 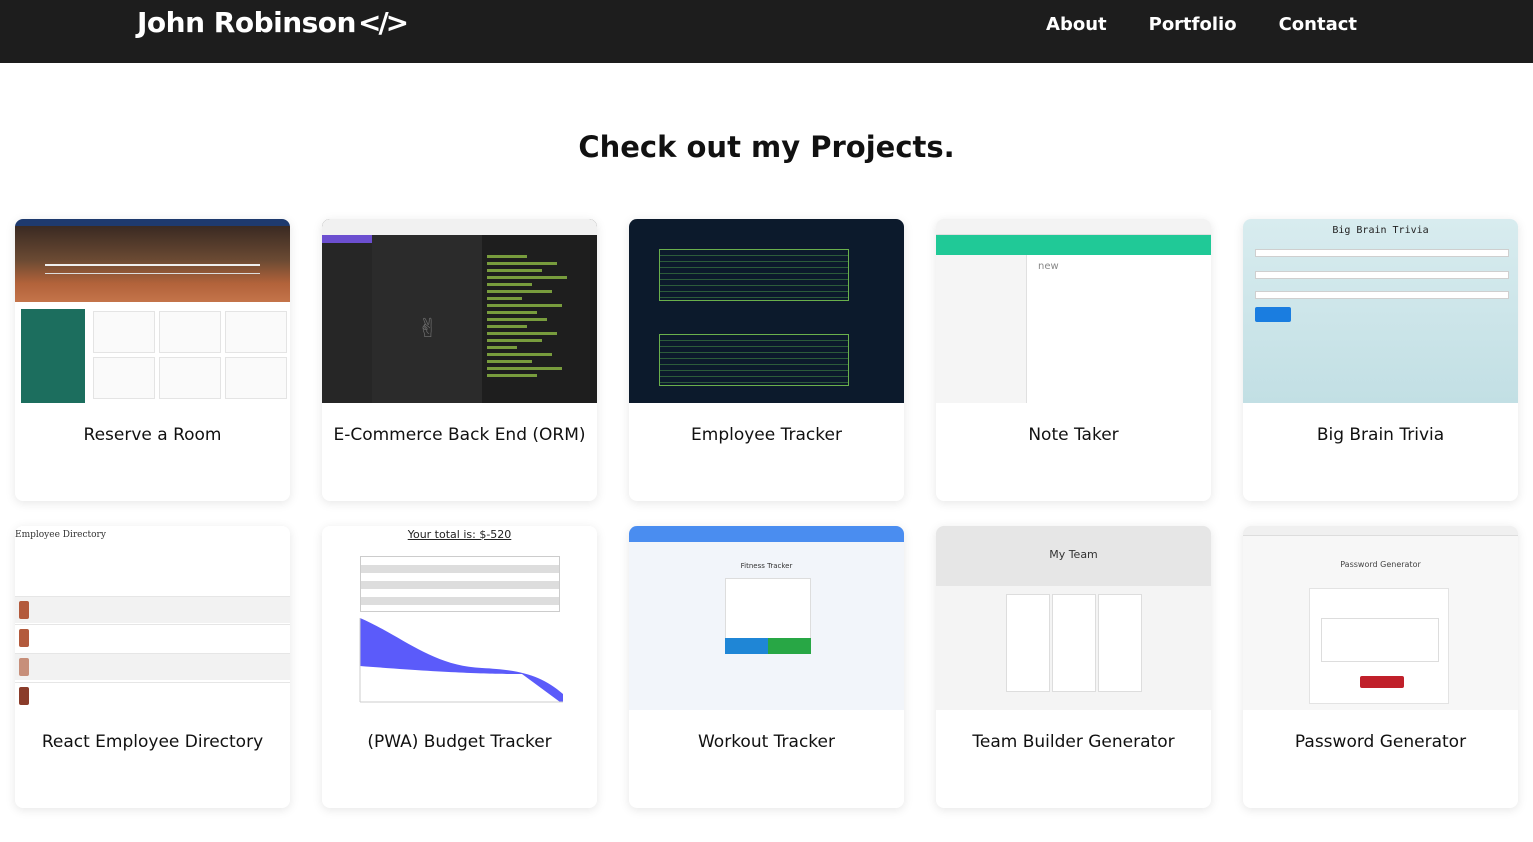 I want to click on workout-title-text: Fitness Tracker, so click(x=766, y=566).